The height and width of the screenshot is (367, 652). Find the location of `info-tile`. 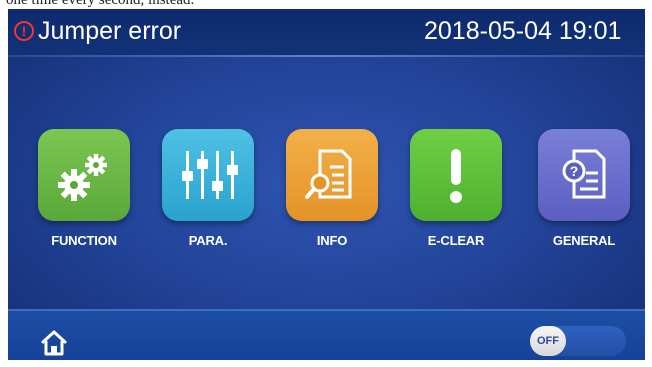

info-tile is located at coordinates (332, 175).